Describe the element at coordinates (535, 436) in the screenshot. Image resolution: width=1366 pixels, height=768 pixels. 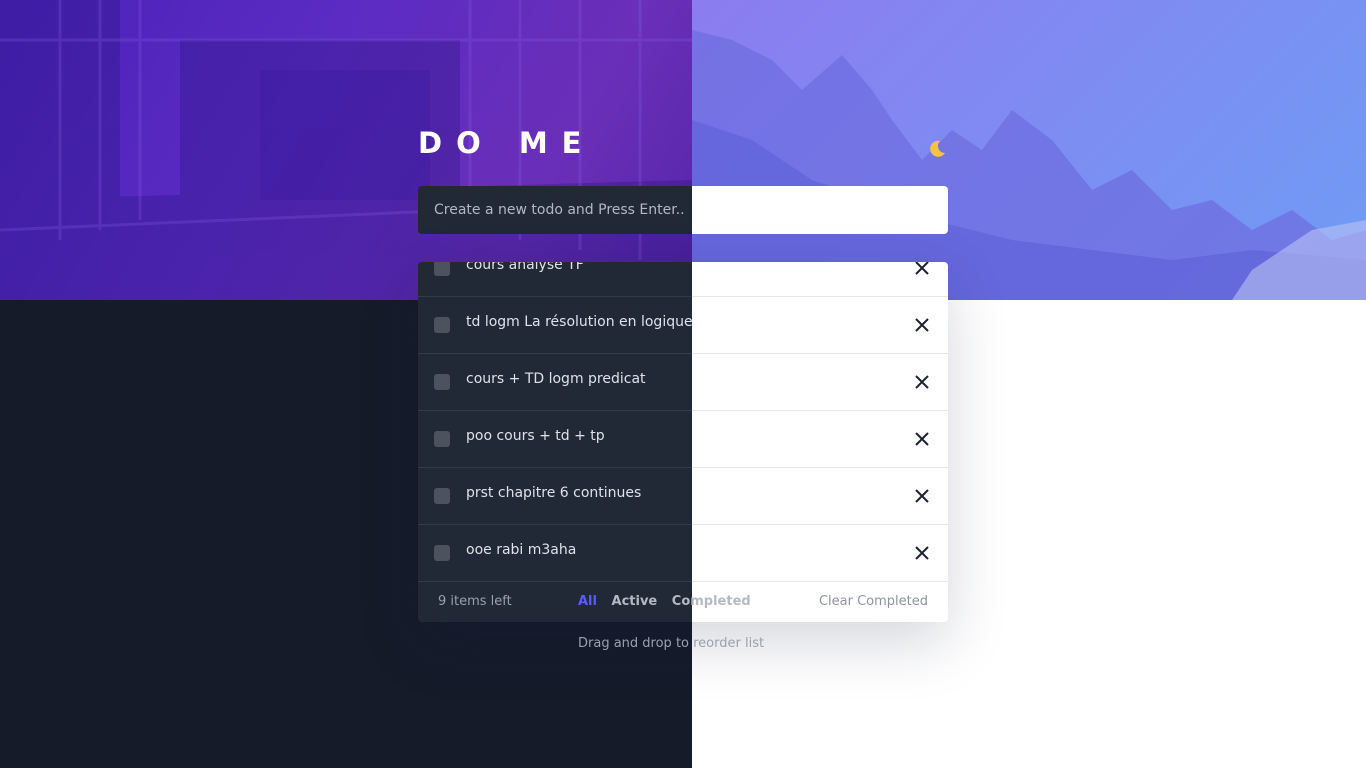
I see `todo-text: poo cours + td + tp` at that location.